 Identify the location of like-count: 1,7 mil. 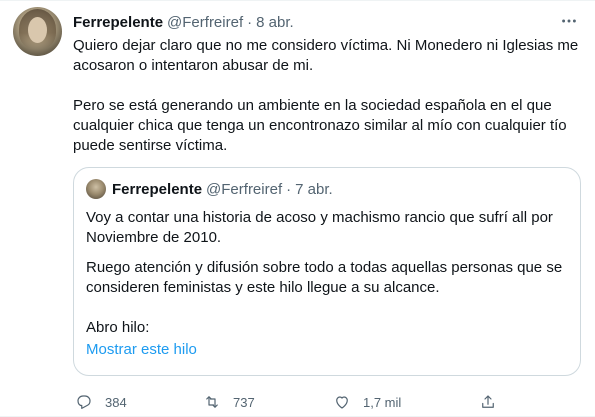
(382, 402).